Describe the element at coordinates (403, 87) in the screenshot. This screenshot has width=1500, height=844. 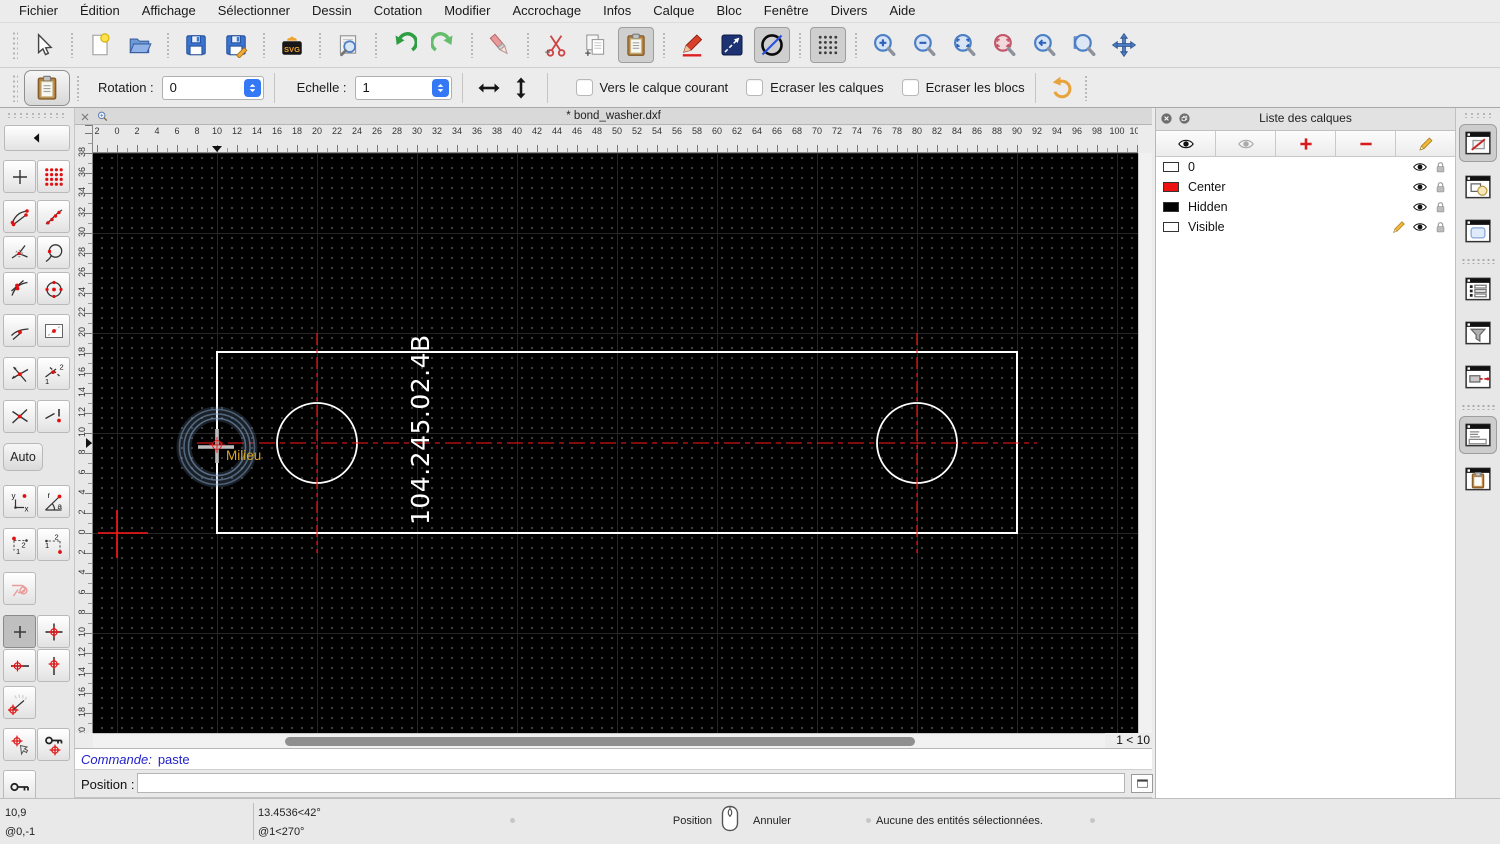
I see `scale-combobox: 1` at that location.